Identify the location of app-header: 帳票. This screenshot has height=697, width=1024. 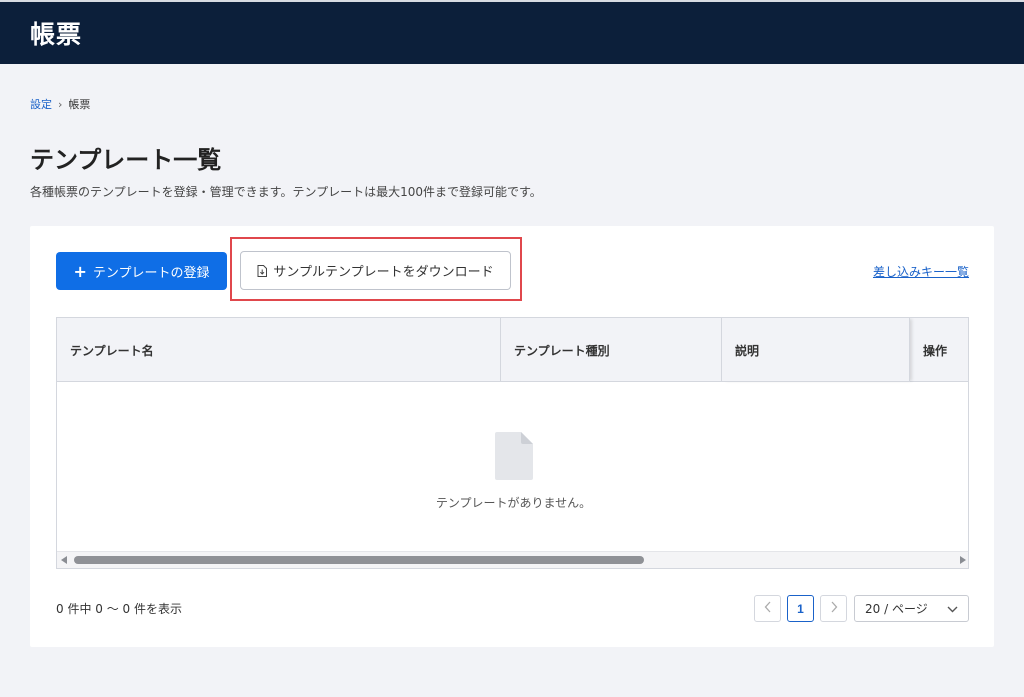
(512, 32).